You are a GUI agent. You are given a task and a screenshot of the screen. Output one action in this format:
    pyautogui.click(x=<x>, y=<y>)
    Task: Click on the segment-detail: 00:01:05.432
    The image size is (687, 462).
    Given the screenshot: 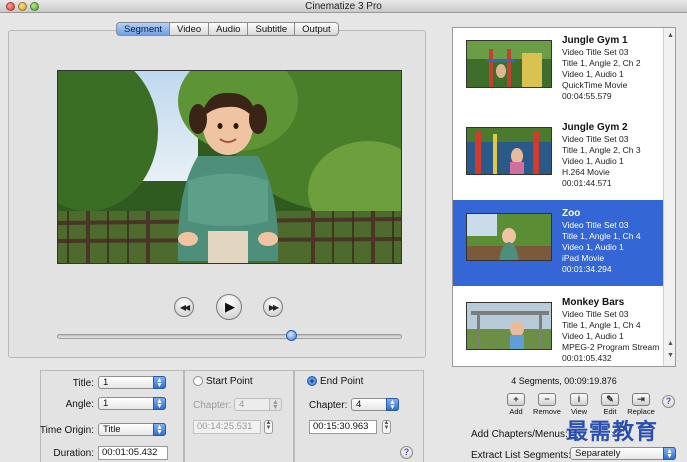 What is the action you would take?
    pyautogui.click(x=587, y=358)
    